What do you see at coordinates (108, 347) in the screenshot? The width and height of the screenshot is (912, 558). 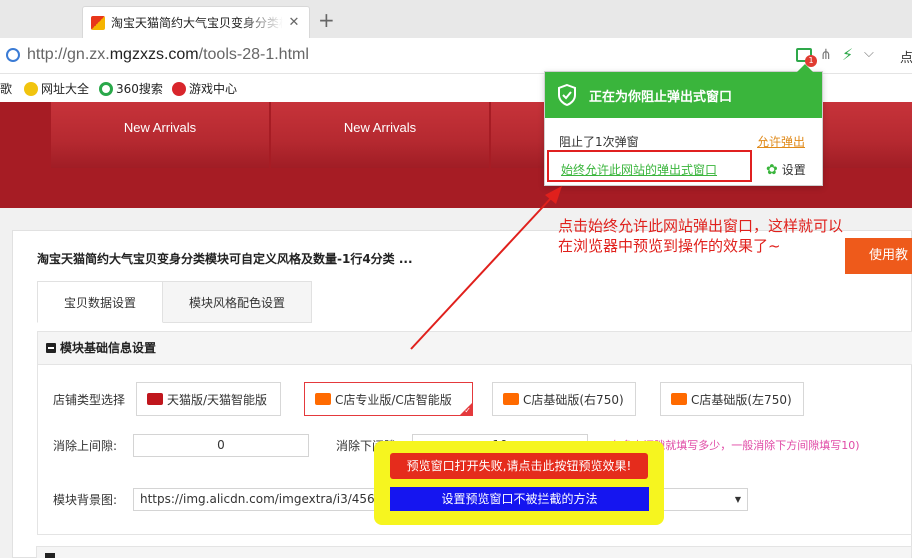 I see `section-title: 模块基础信息设置` at bounding box center [108, 347].